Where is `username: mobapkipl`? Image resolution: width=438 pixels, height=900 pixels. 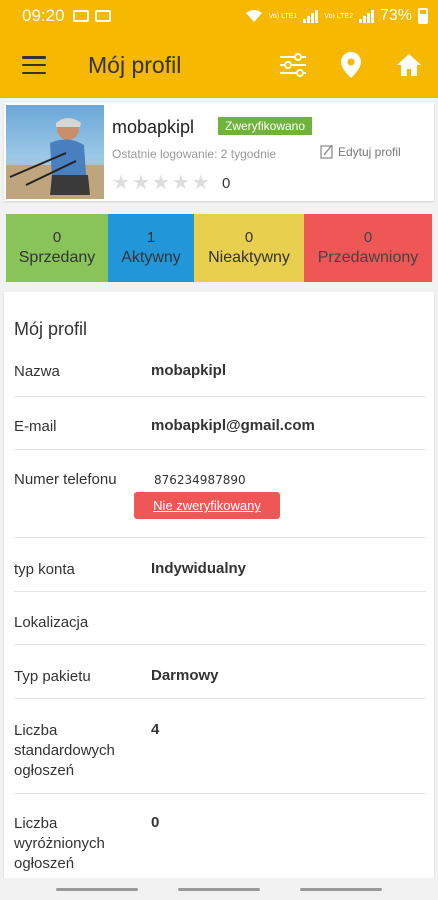
username: mobapkipl is located at coordinates (153, 127).